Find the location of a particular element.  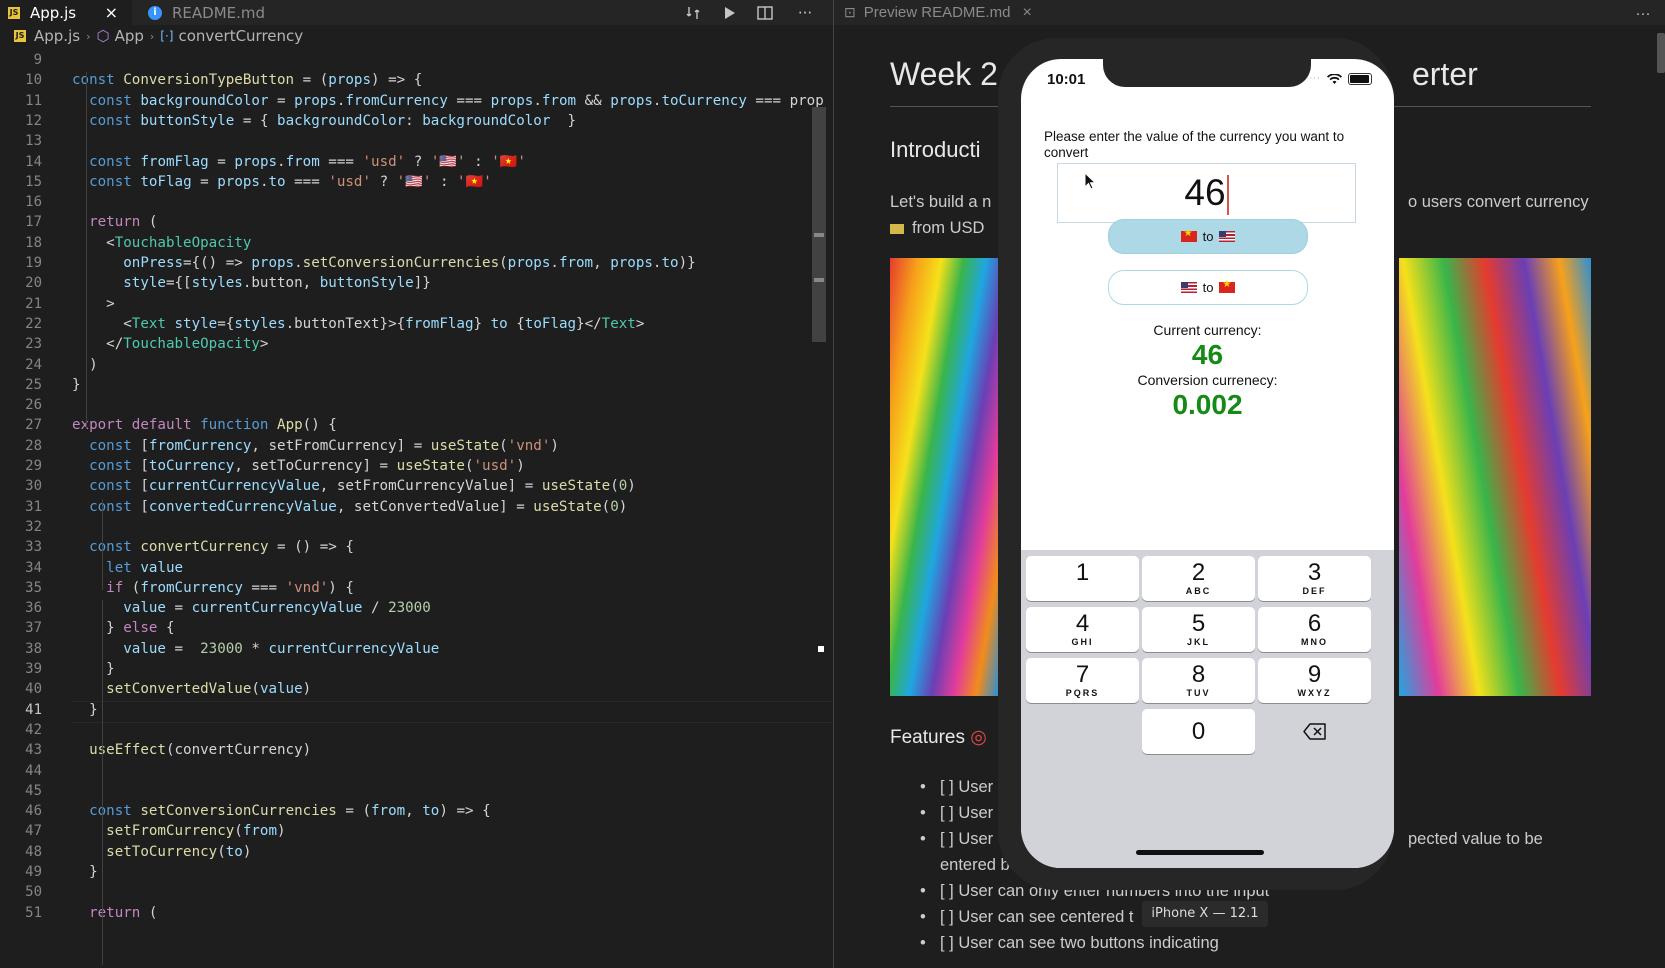

backspace-icon is located at coordinates (1314, 731).